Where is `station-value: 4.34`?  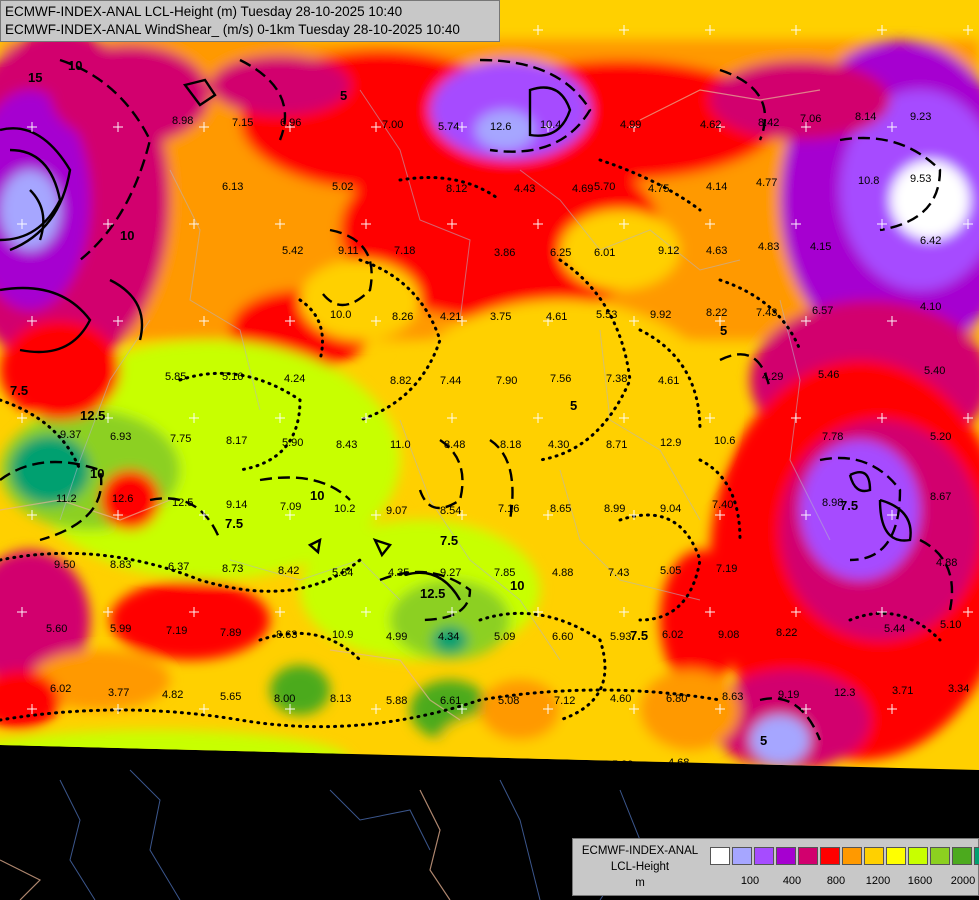
station-value: 4.34 is located at coordinates (448, 637).